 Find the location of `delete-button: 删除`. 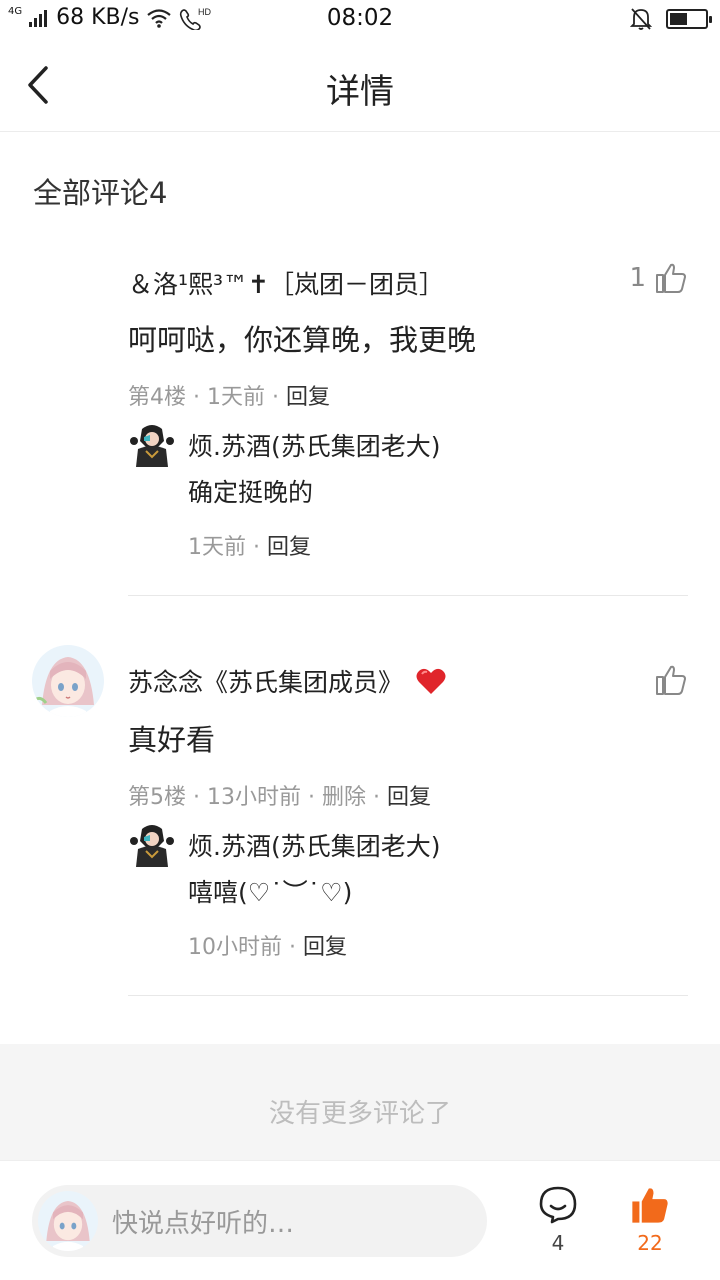

delete-button: 删除 is located at coordinates (344, 797).